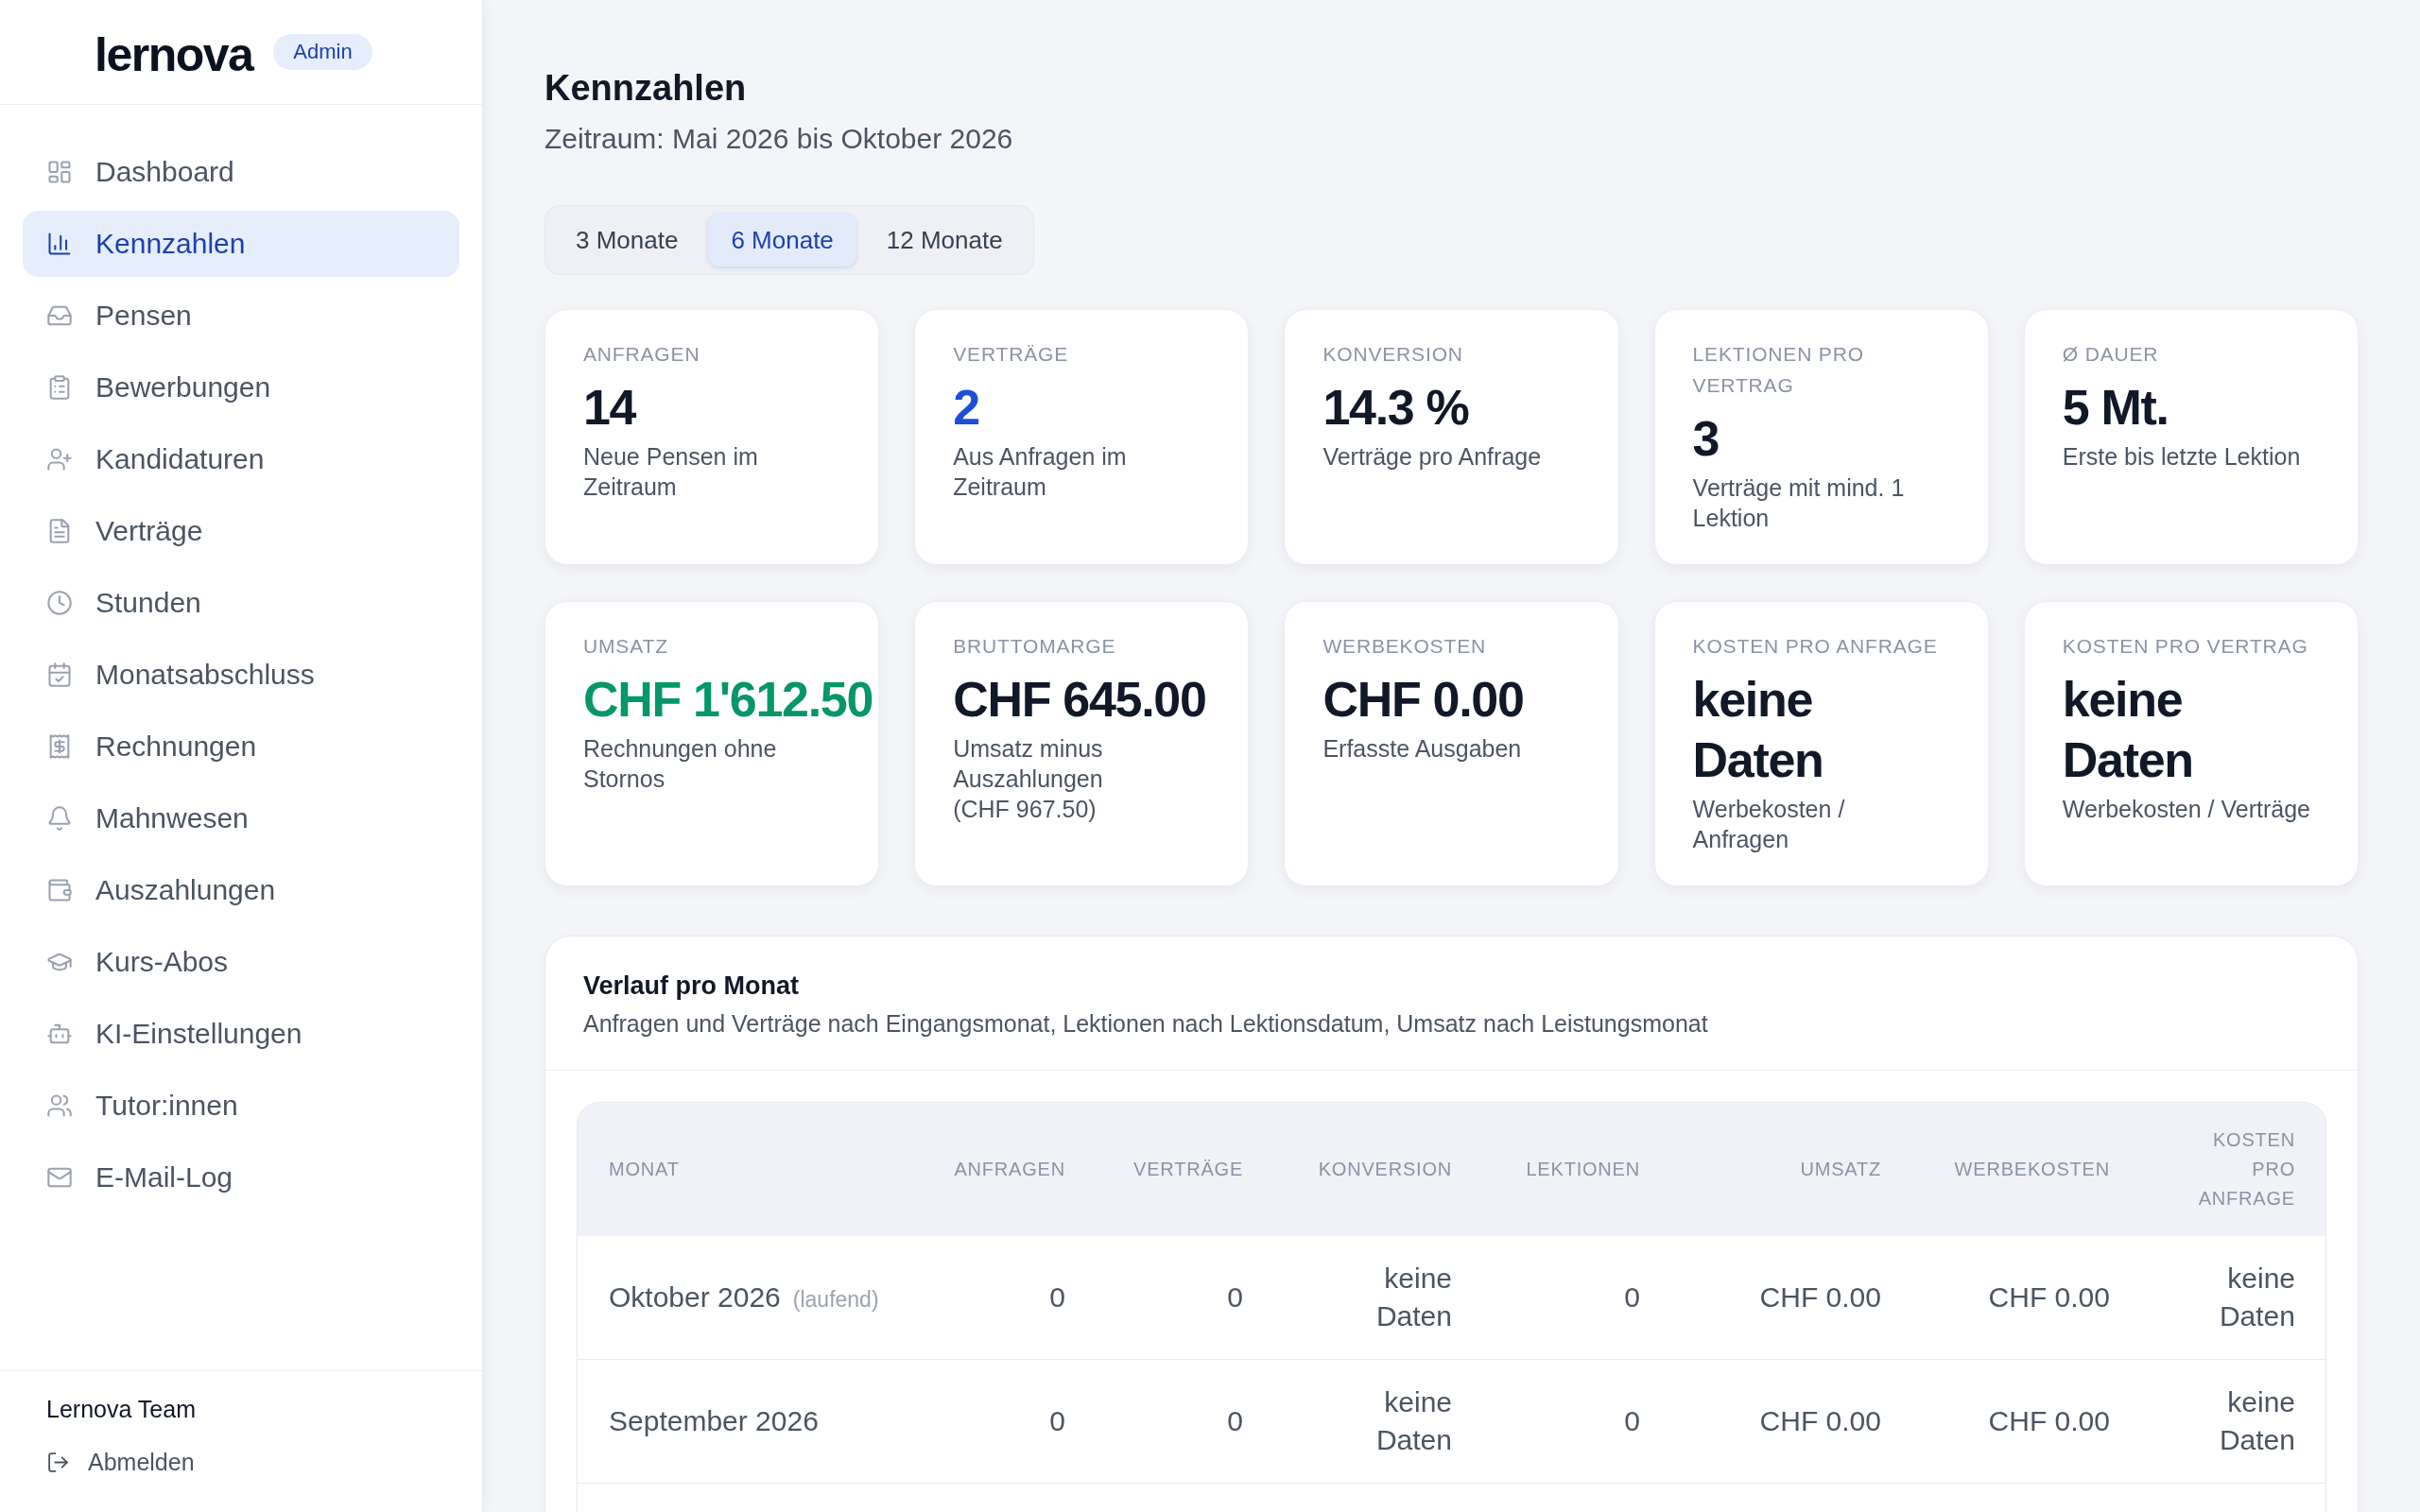  What do you see at coordinates (59, 172) in the screenshot?
I see `layout-grid-icon` at bounding box center [59, 172].